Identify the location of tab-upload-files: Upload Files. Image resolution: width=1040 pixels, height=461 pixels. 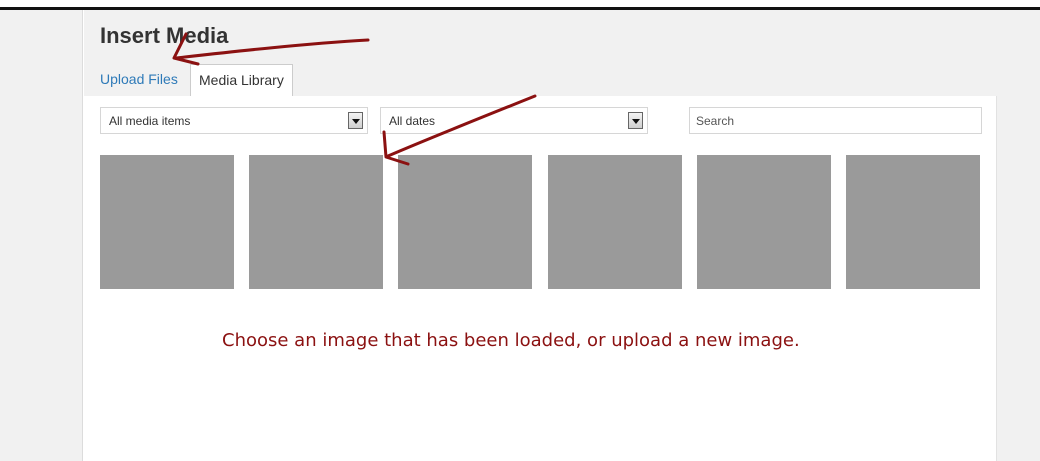
(139, 80).